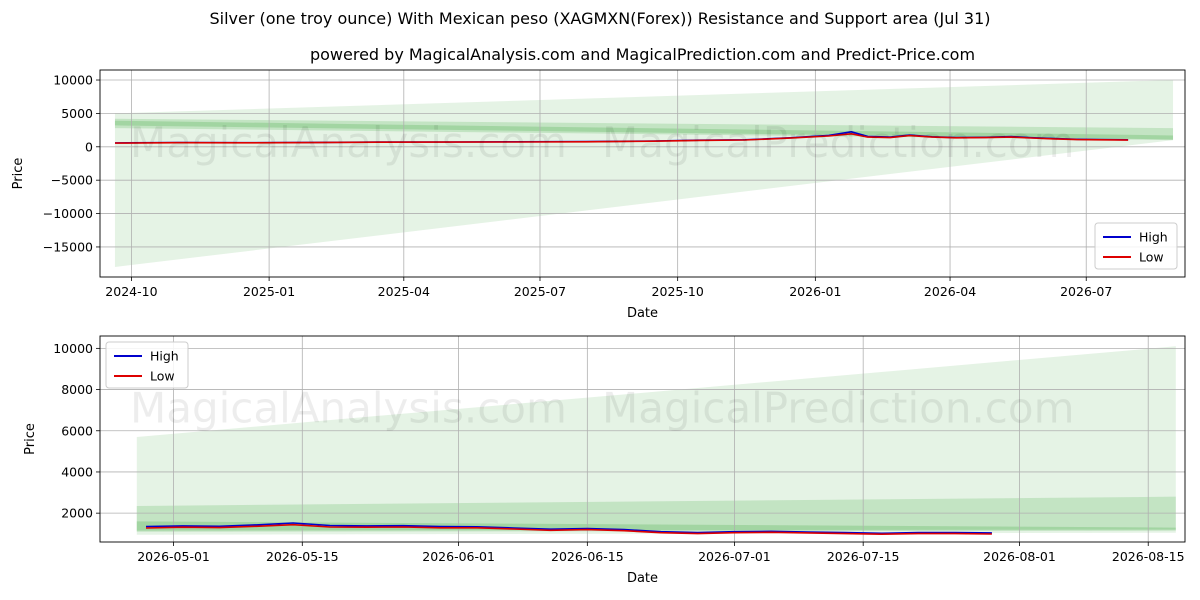  I want to click on x-tick-label: 2026-01, so click(815, 291).